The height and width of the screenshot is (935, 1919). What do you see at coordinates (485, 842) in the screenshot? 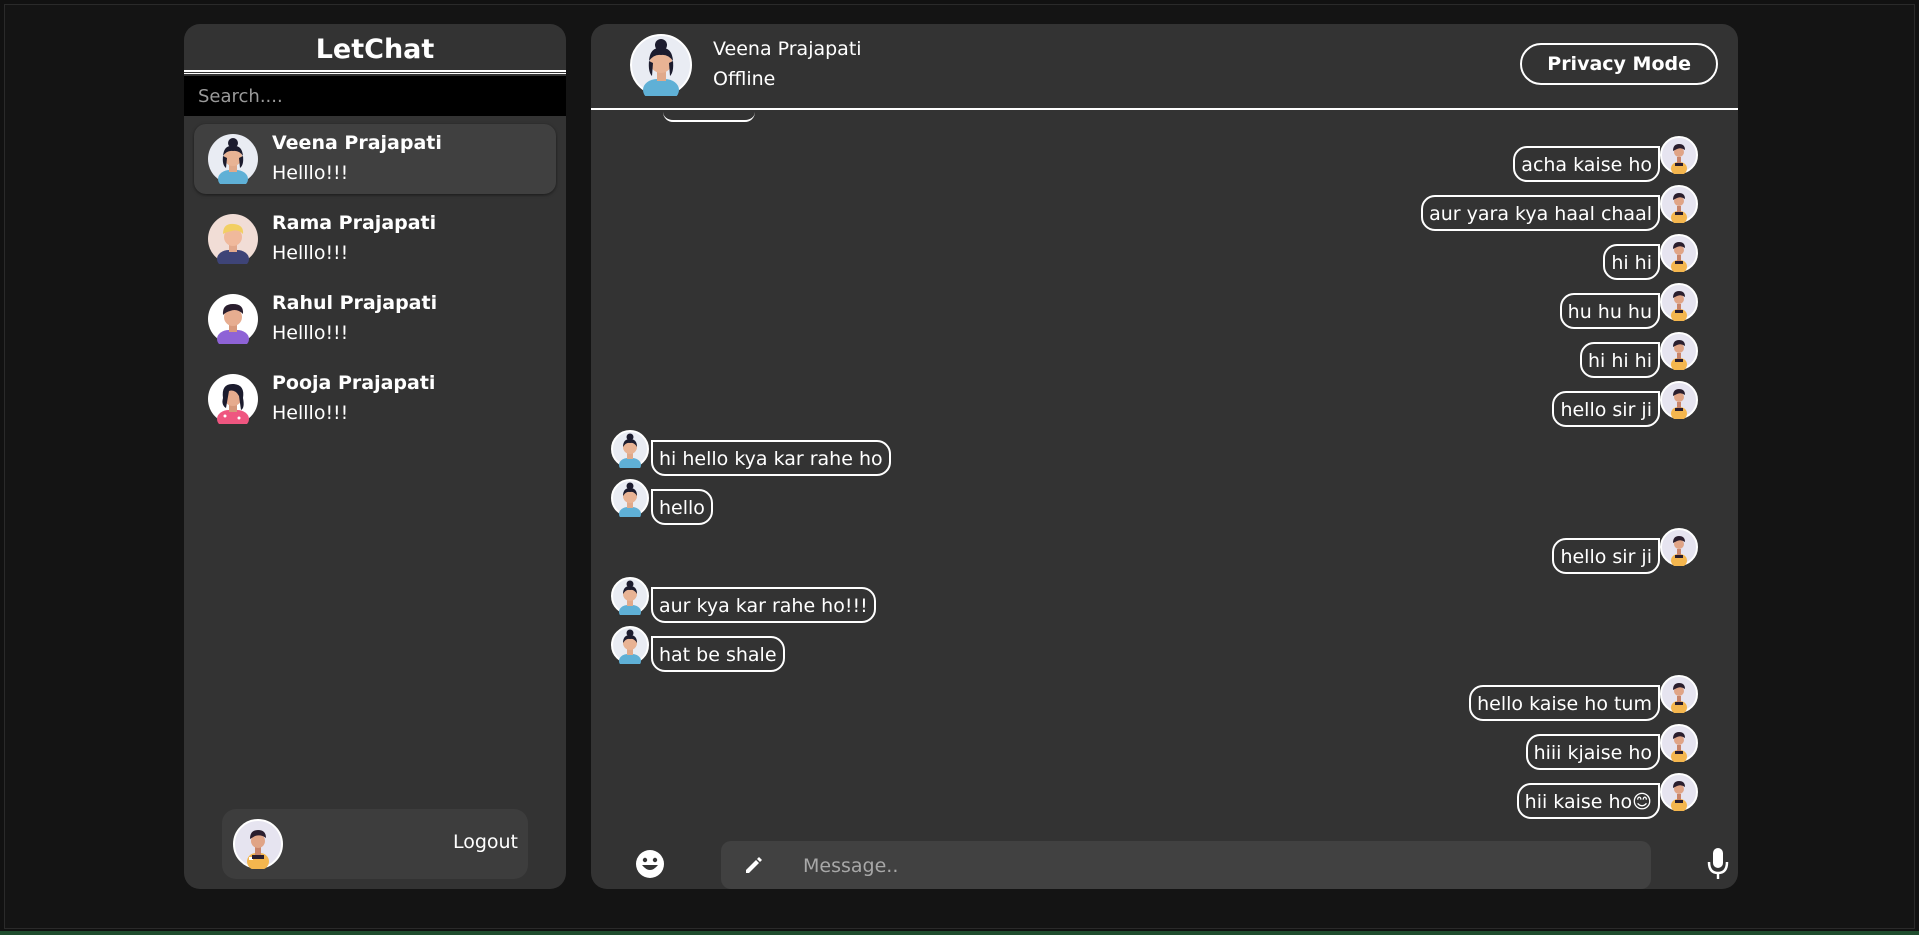
I see `logout-button: Logout` at bounding box center [485, 842].